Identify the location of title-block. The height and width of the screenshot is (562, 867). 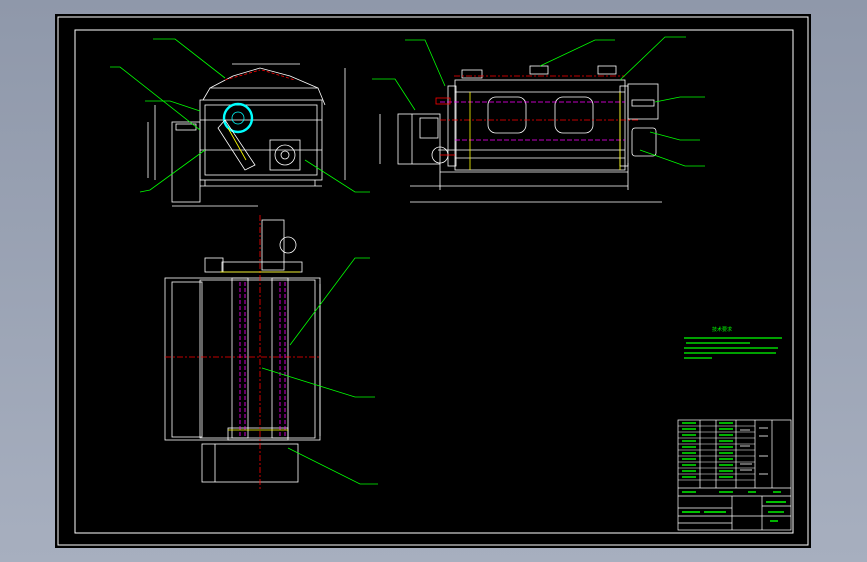
(734, 475).